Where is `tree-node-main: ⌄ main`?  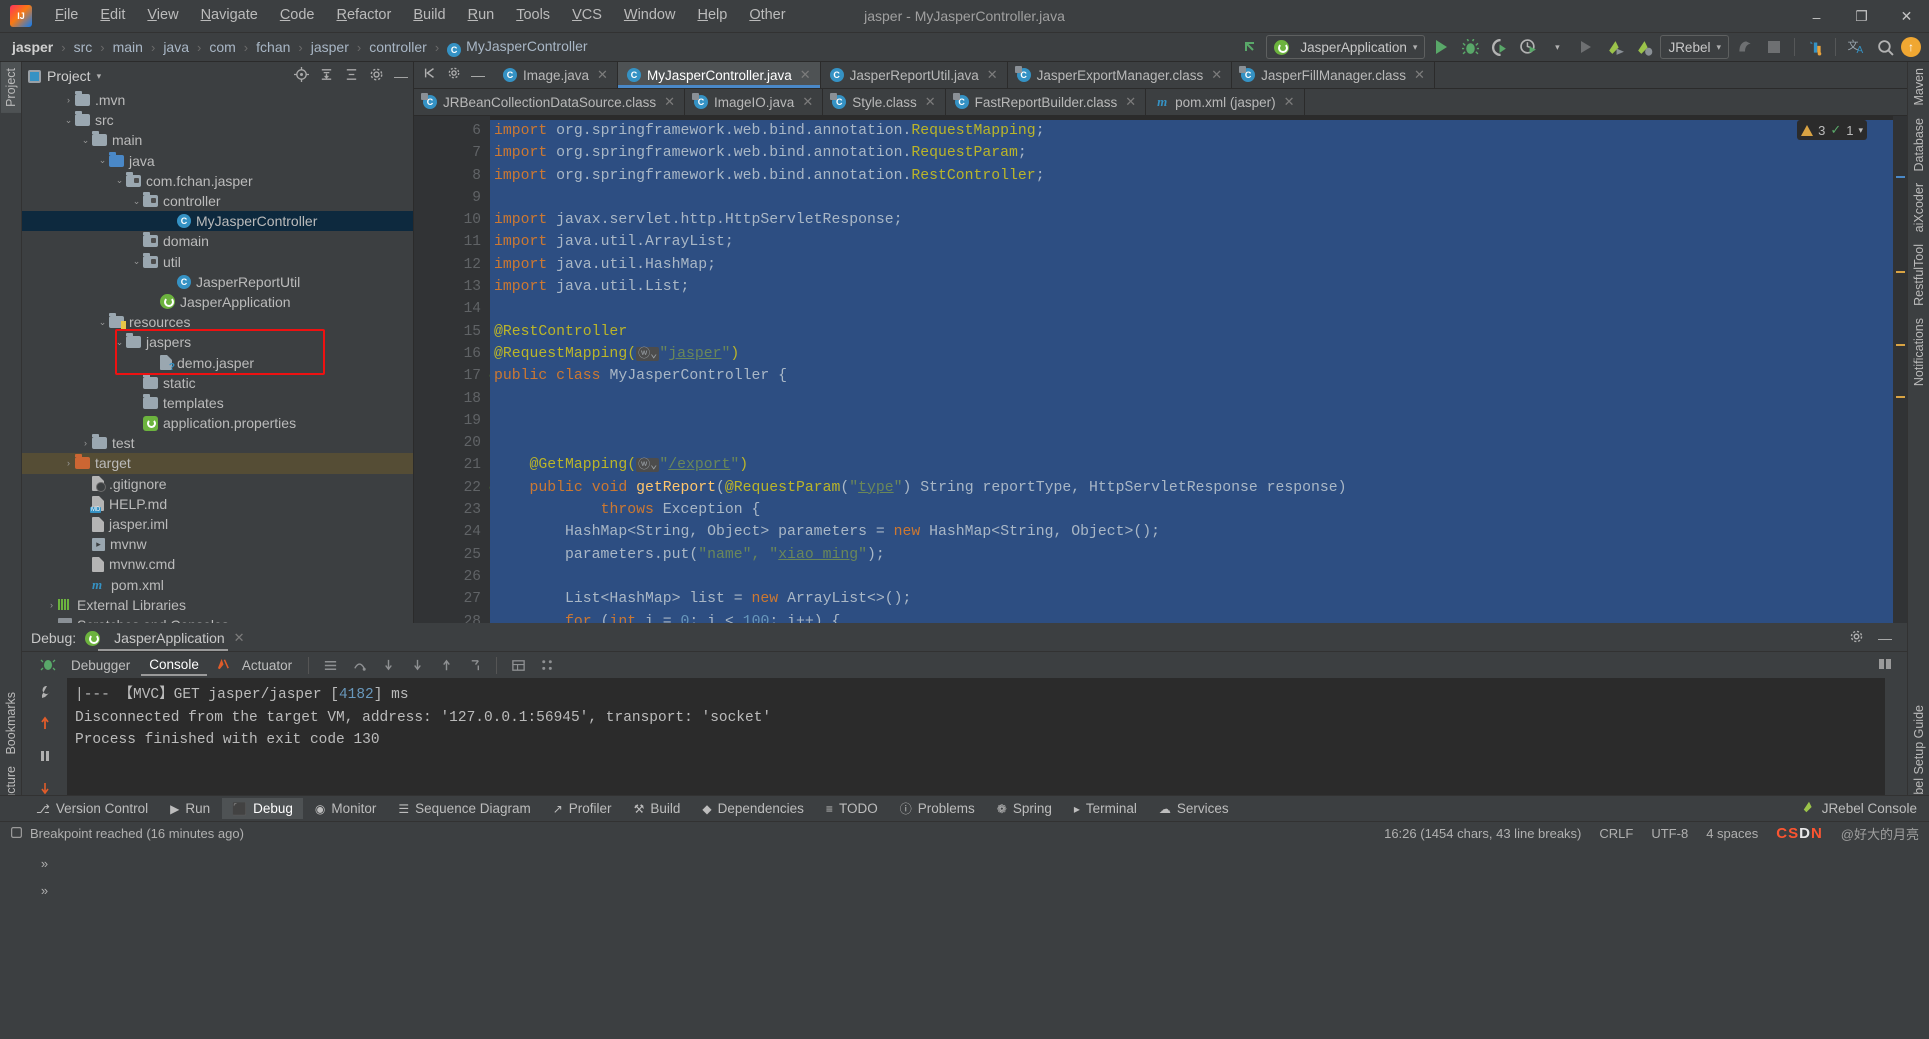 tree-node-main: ⌄ main is located at coordinates (218, 140).